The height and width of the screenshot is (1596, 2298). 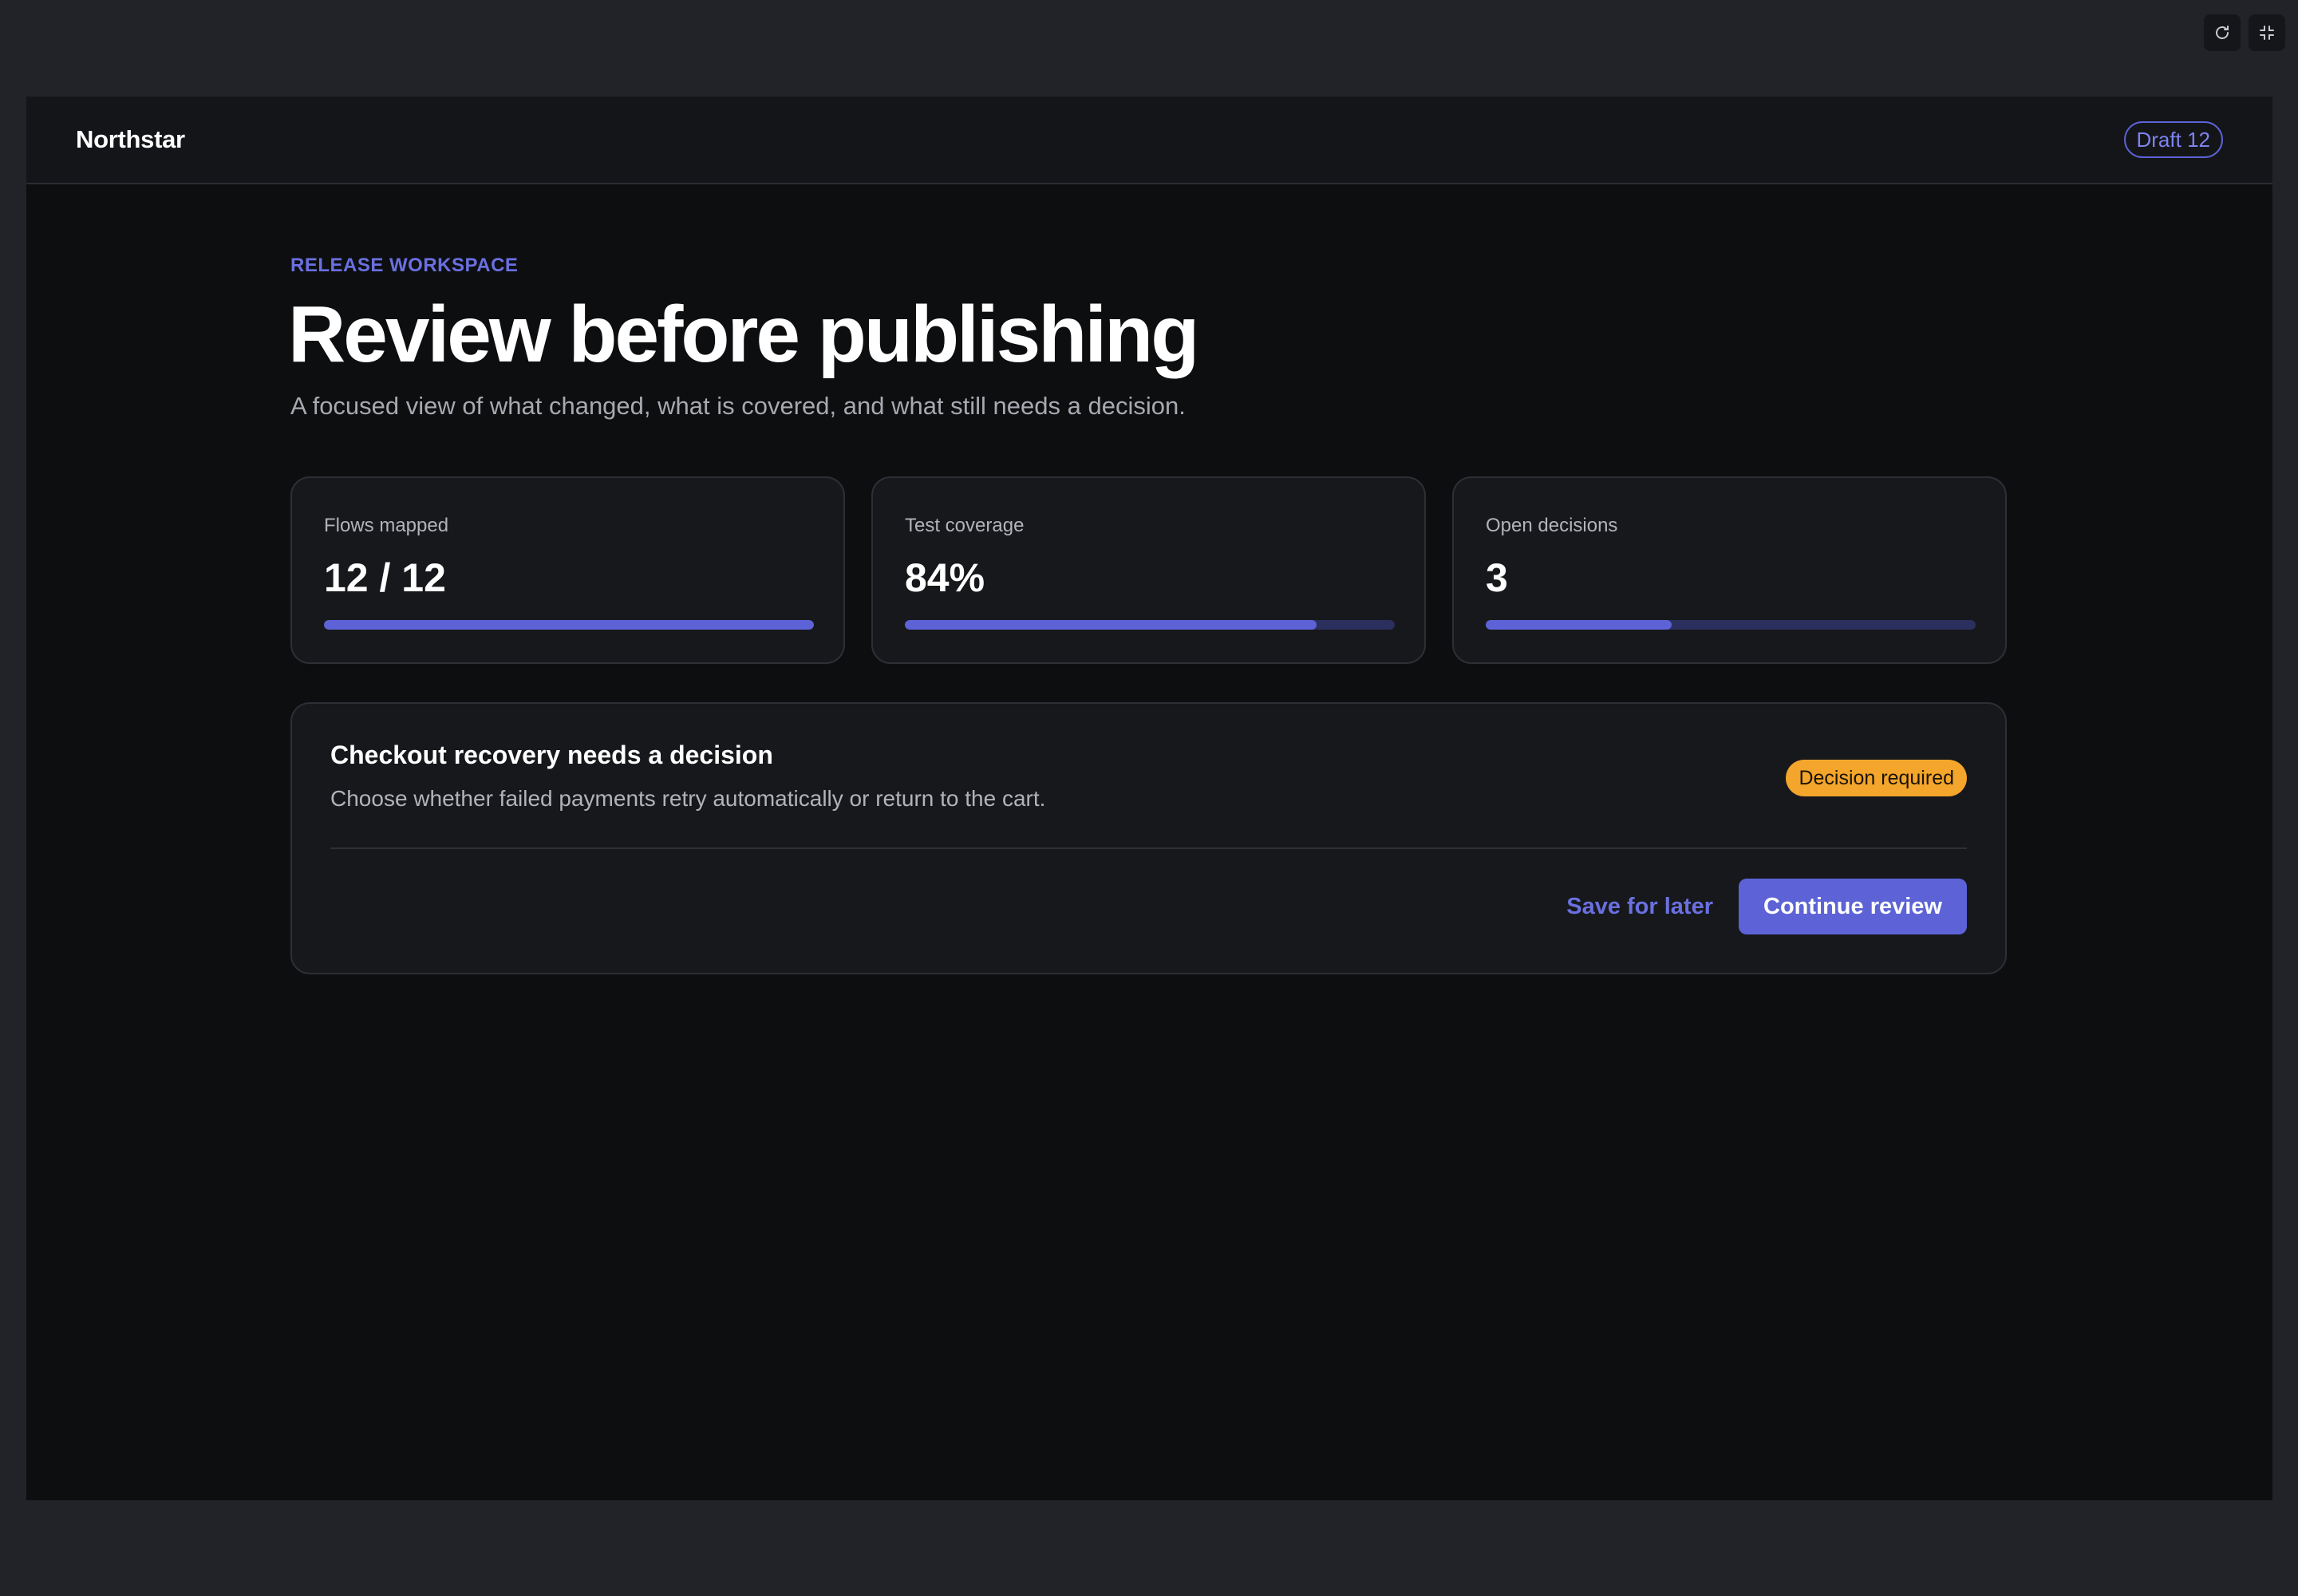 What do you see at coordinates (1729, 570) in the screenshot?
I see `stat-card-decisions: Open decisions 3` at bounding box center [1729, 570].